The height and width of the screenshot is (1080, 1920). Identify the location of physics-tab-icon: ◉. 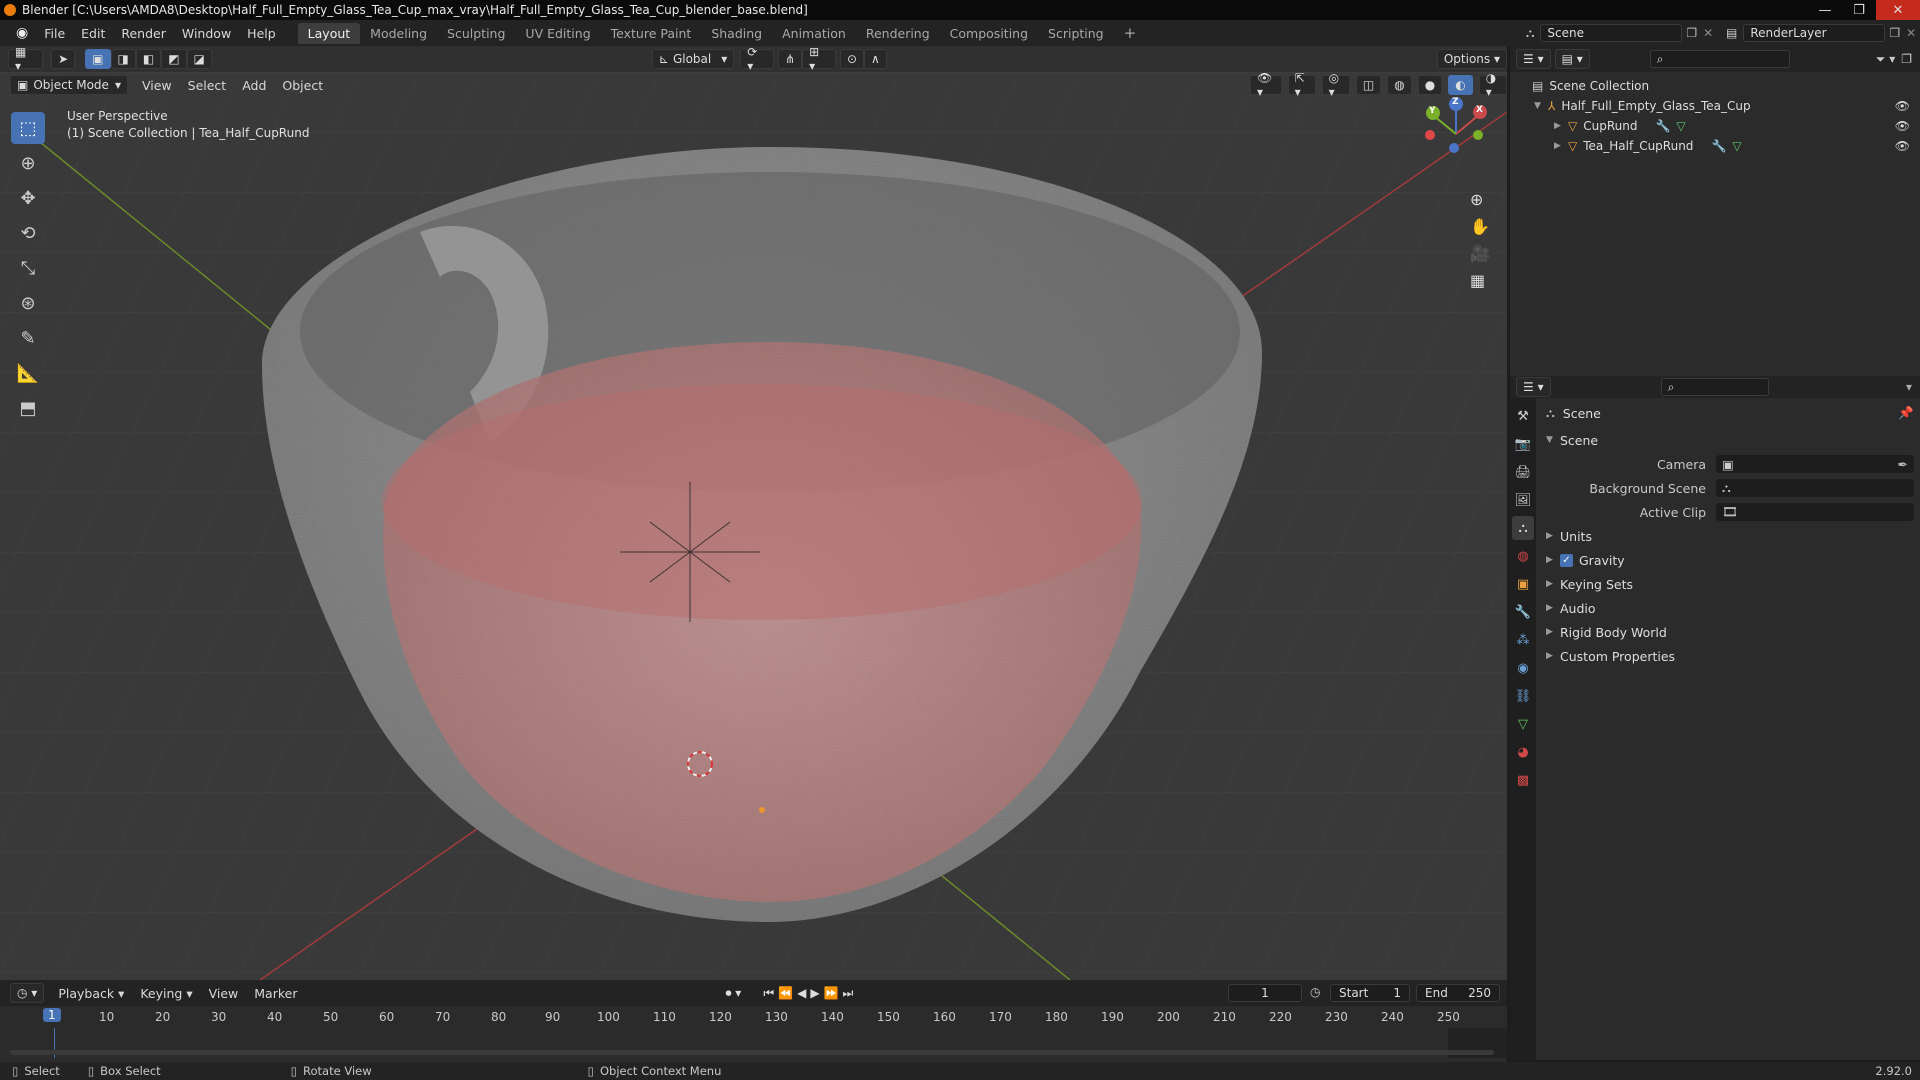
(1523, 668).